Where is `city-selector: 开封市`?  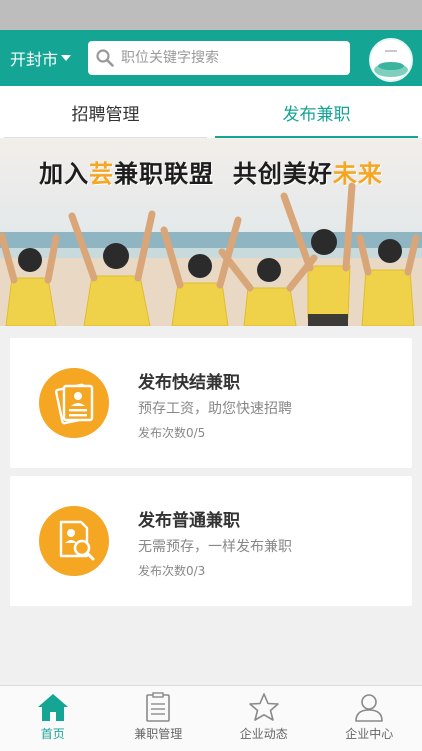 city-selector: 开封市 is located at coordinates (46, 58).